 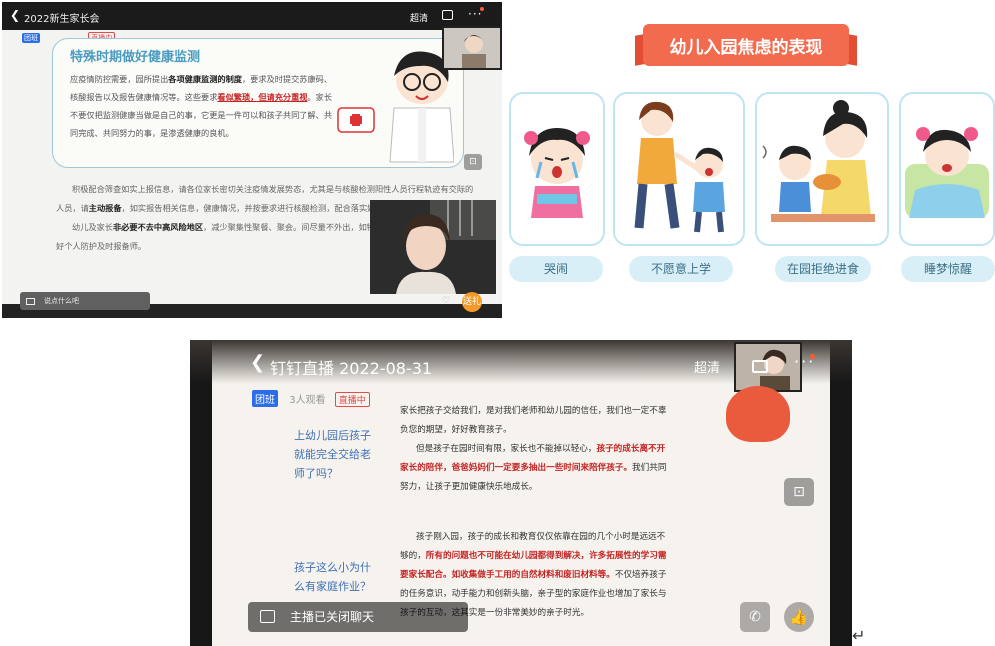 I want to click on banner-title: 幼儿入园焦虑的表现, so click(x=746, y=48).